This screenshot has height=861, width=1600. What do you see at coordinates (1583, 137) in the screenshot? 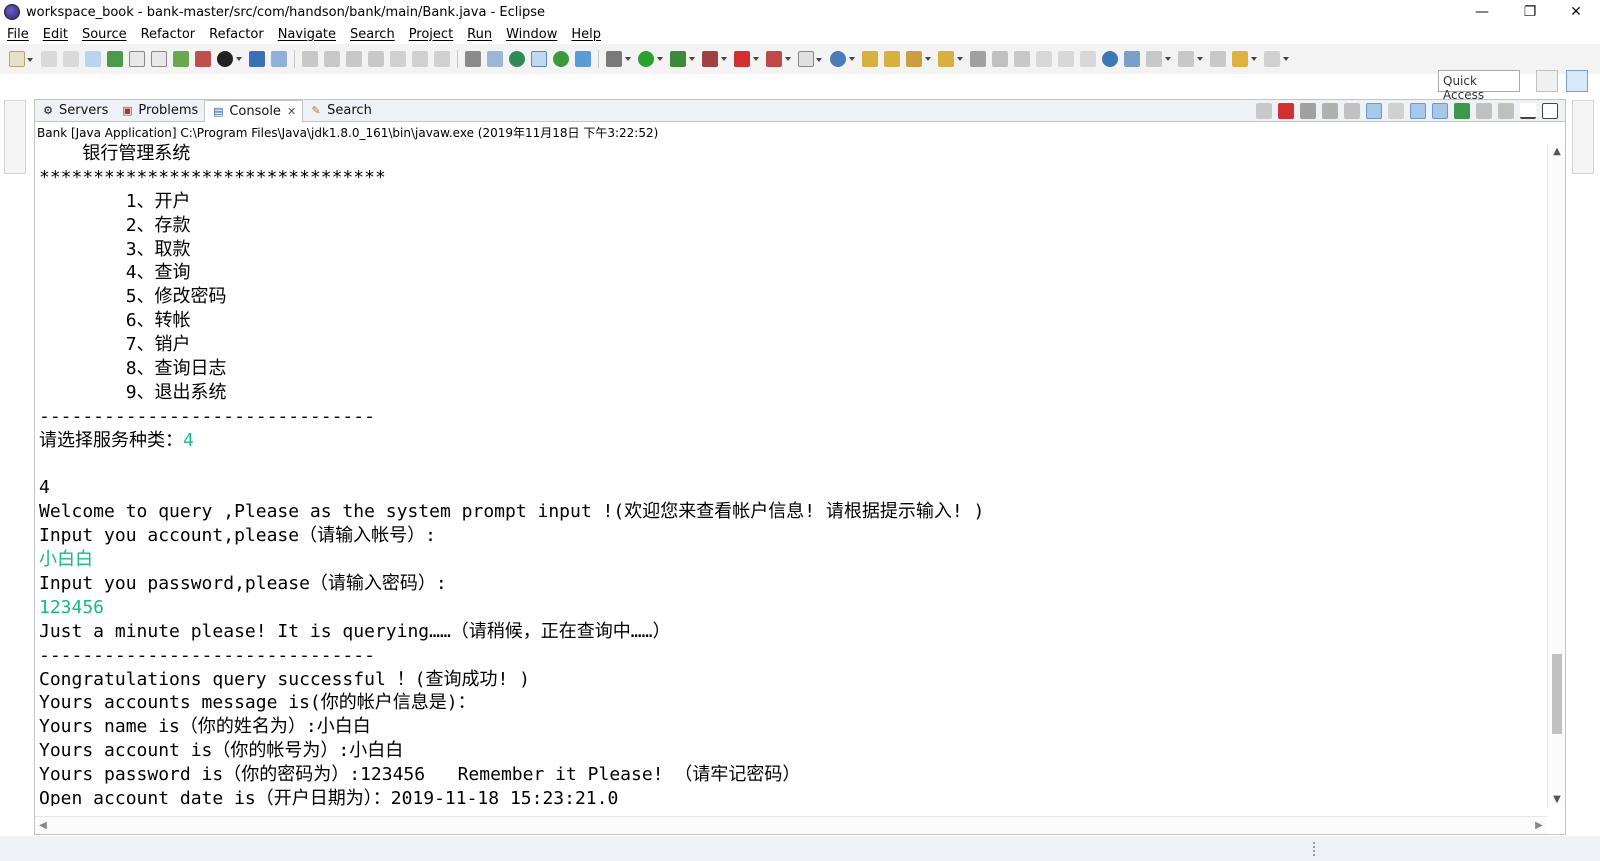
I see `right-trim-stack` at bounding box center [1583, 137].